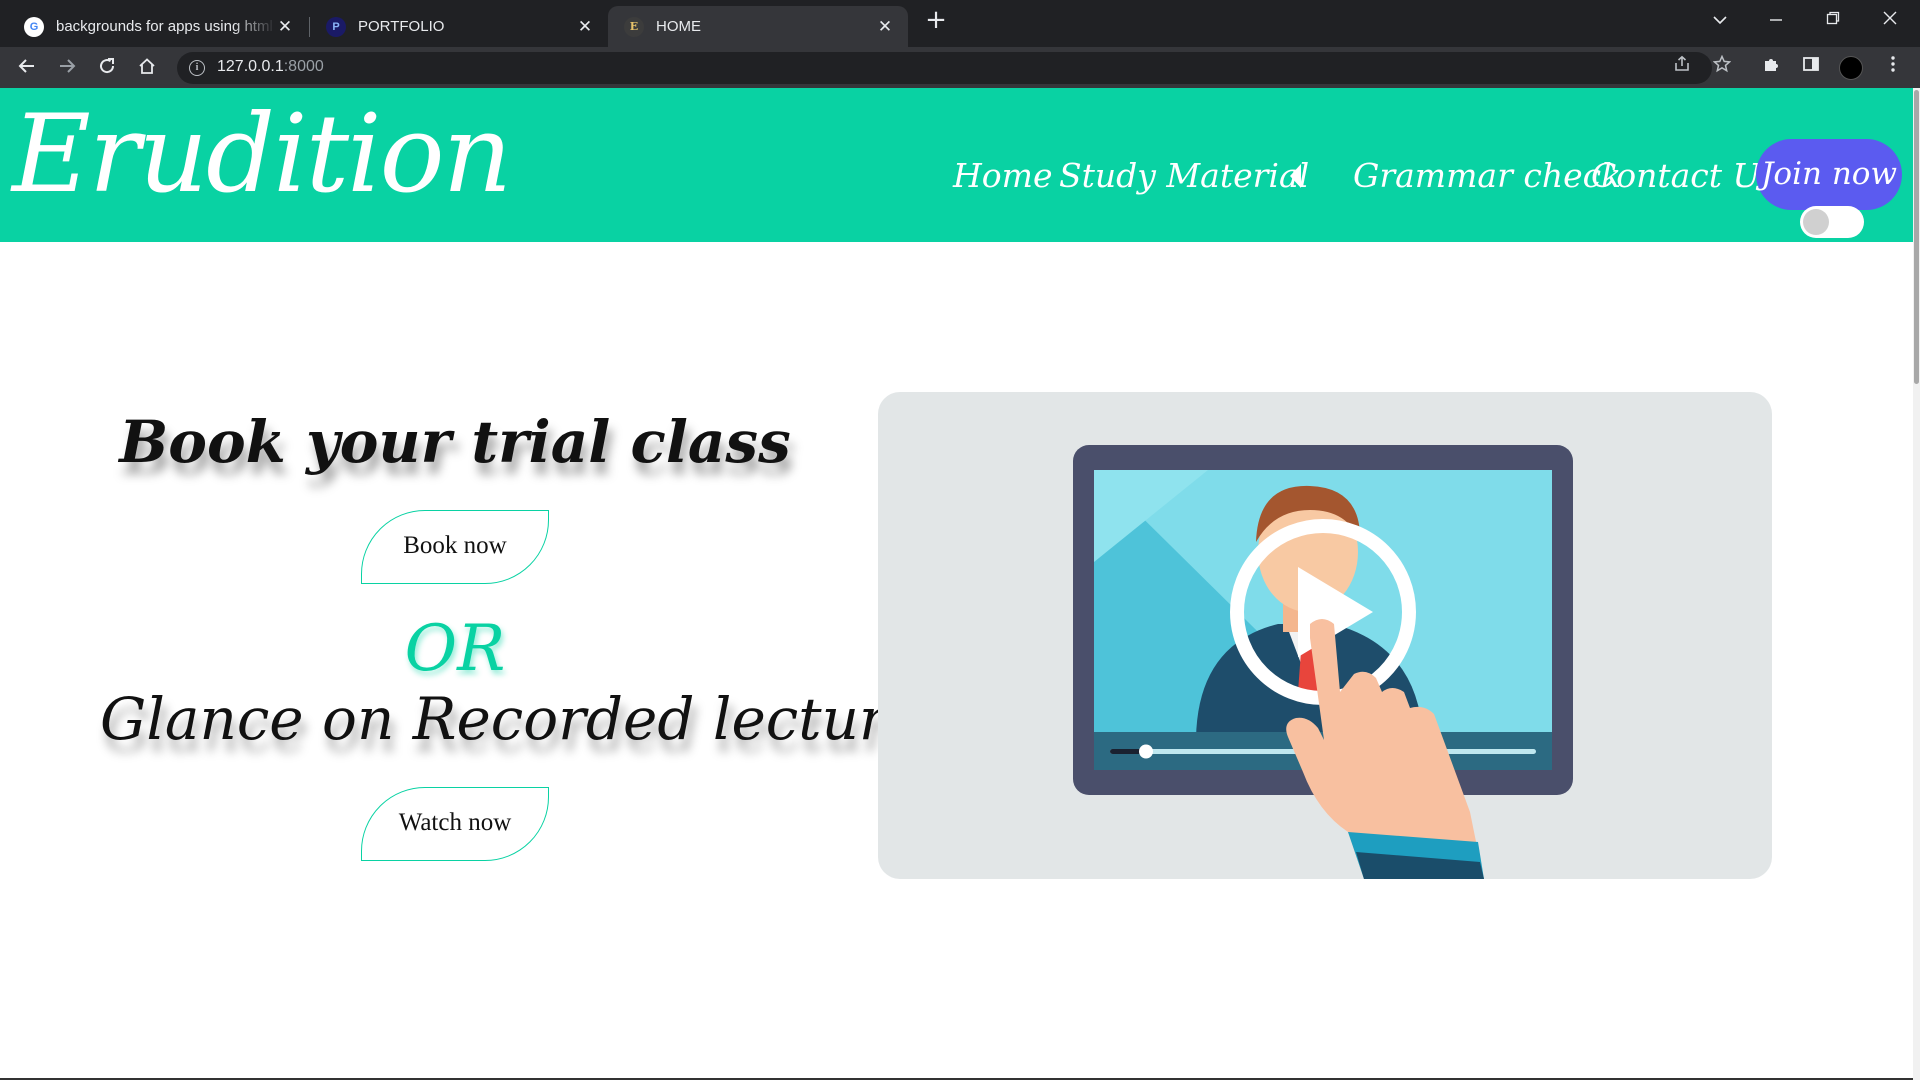  Describe the element at coordinates (401, 26) in the screenshot. I see `tab-title: PORTFOLIO` at that location.